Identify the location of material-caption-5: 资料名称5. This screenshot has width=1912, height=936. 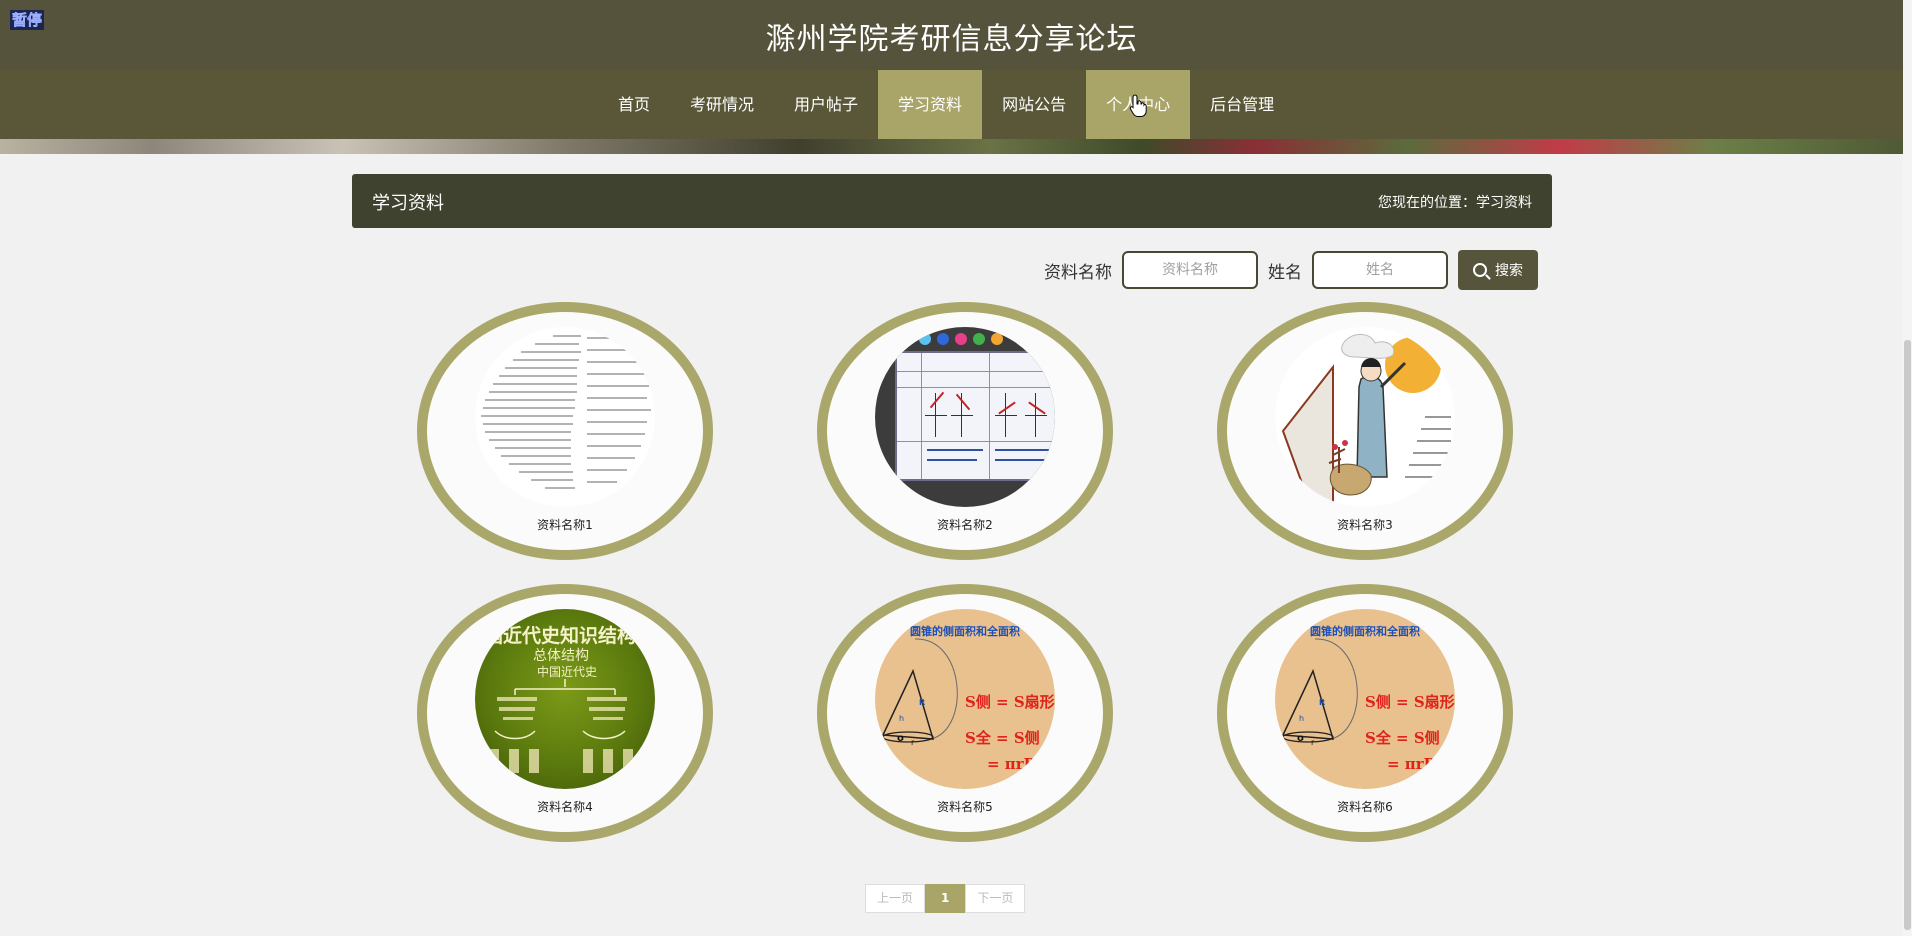
(965, 807).